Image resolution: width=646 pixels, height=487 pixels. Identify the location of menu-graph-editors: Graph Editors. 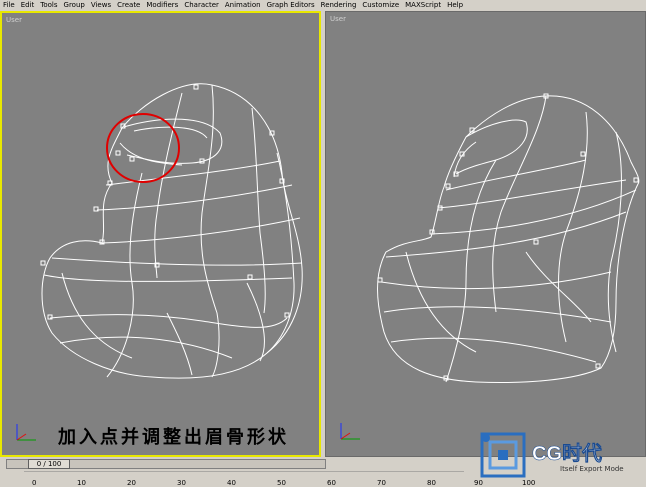
(291, 5).